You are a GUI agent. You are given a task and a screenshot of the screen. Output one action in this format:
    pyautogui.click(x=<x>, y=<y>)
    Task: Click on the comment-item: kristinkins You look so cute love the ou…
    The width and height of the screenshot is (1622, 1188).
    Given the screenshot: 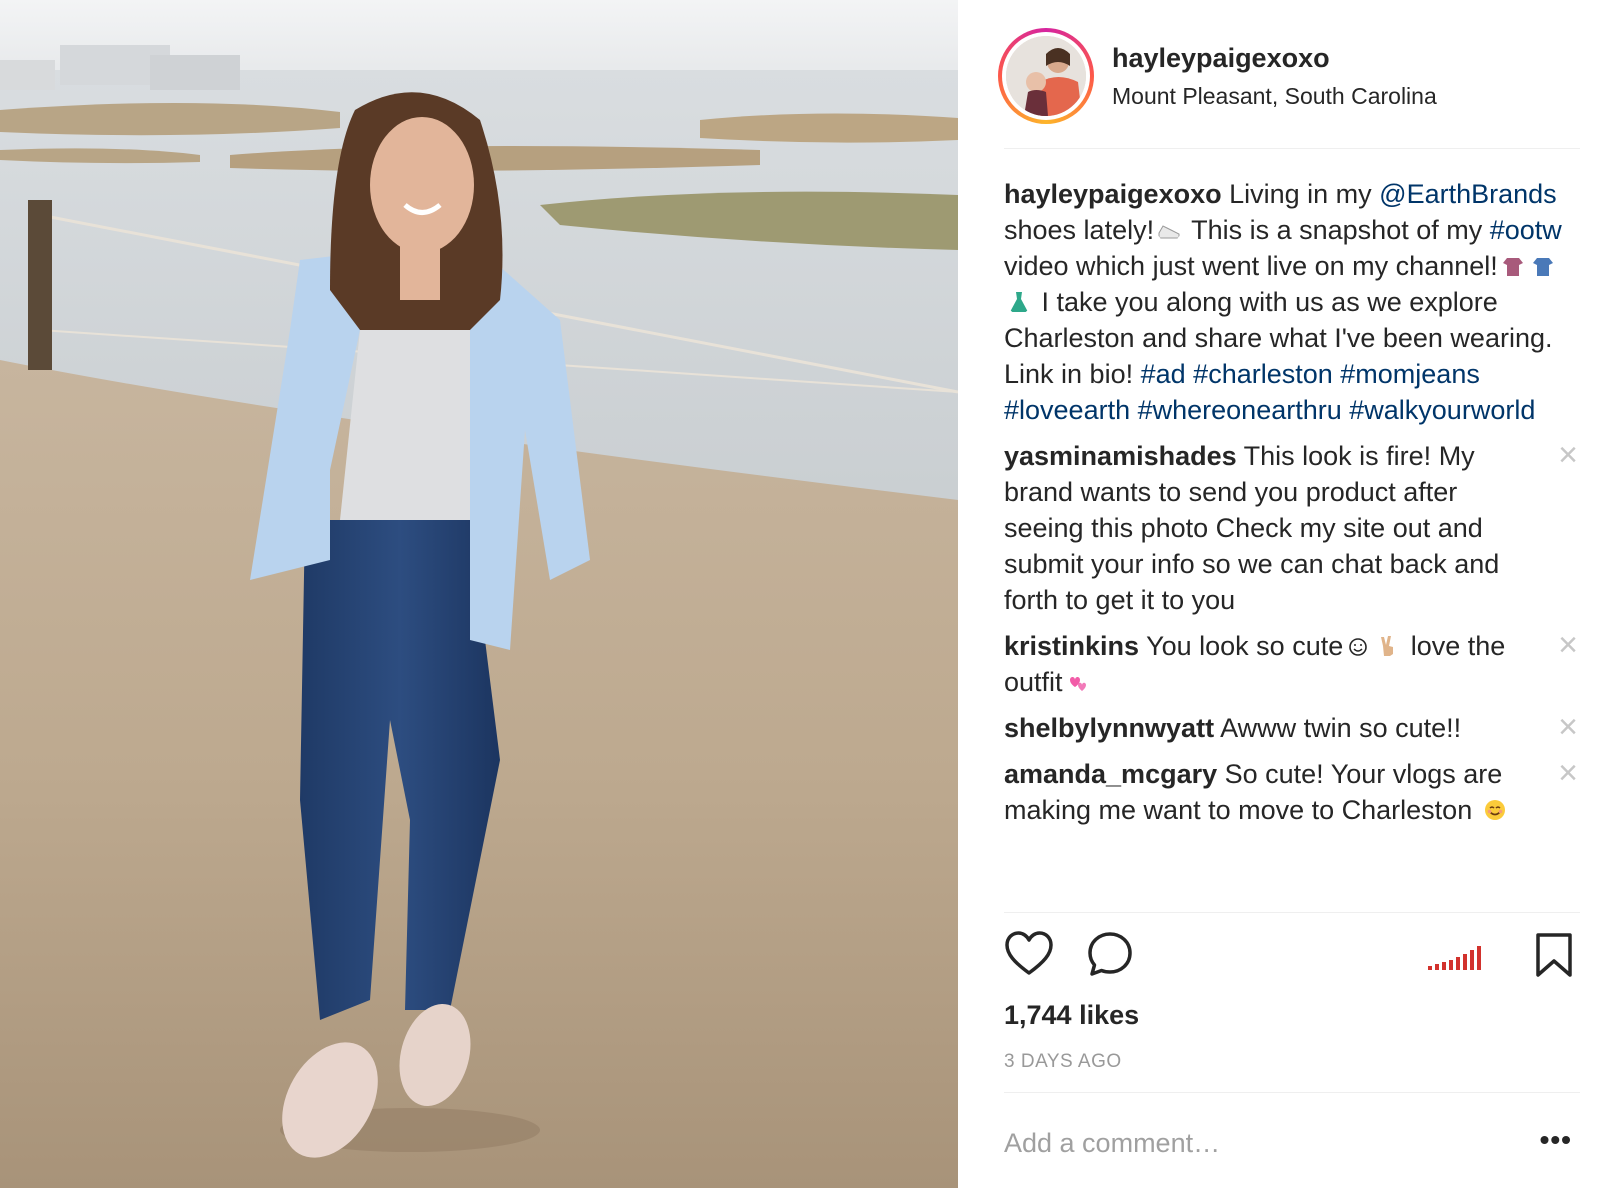 What is the action you would take?
    pyautogui.click(x=1292, y=664)
    